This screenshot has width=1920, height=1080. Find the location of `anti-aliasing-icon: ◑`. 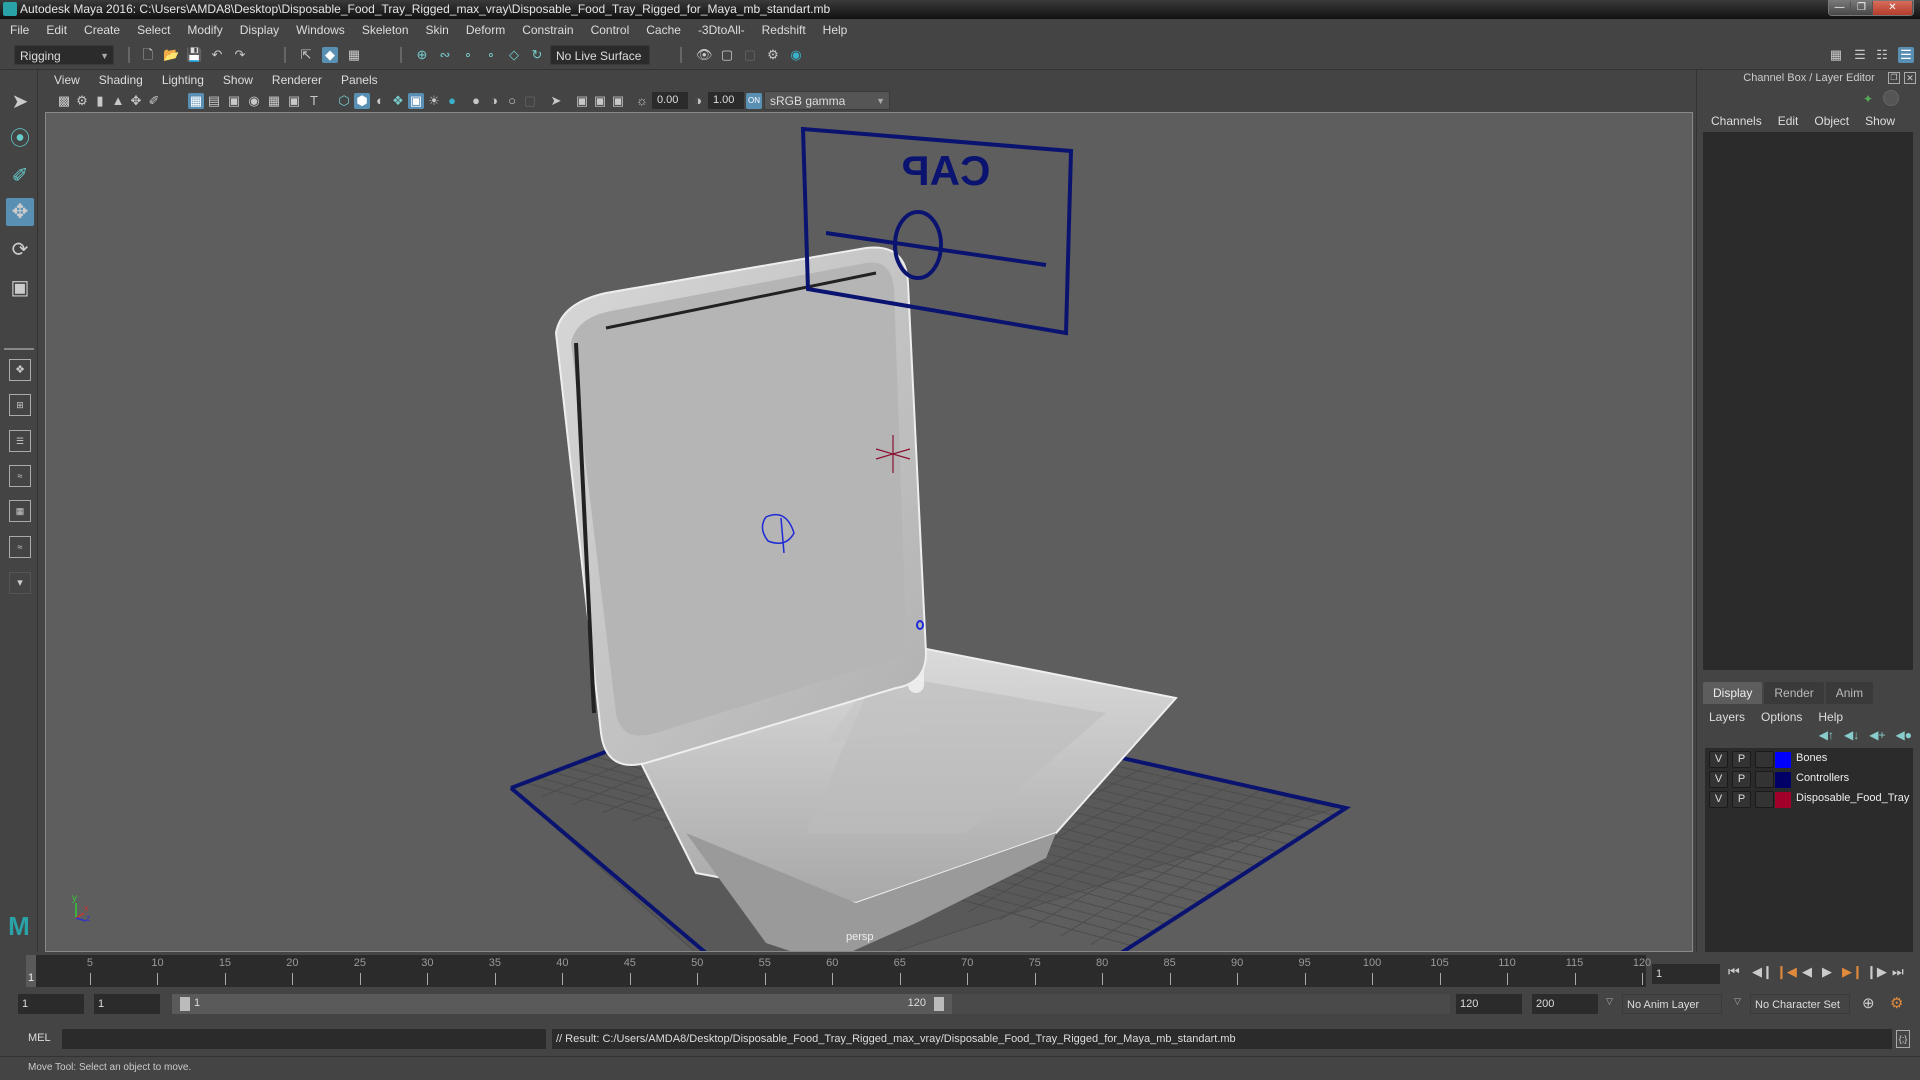

anti-aliasing-icon: ◑ is located at coordinates (494, 101).